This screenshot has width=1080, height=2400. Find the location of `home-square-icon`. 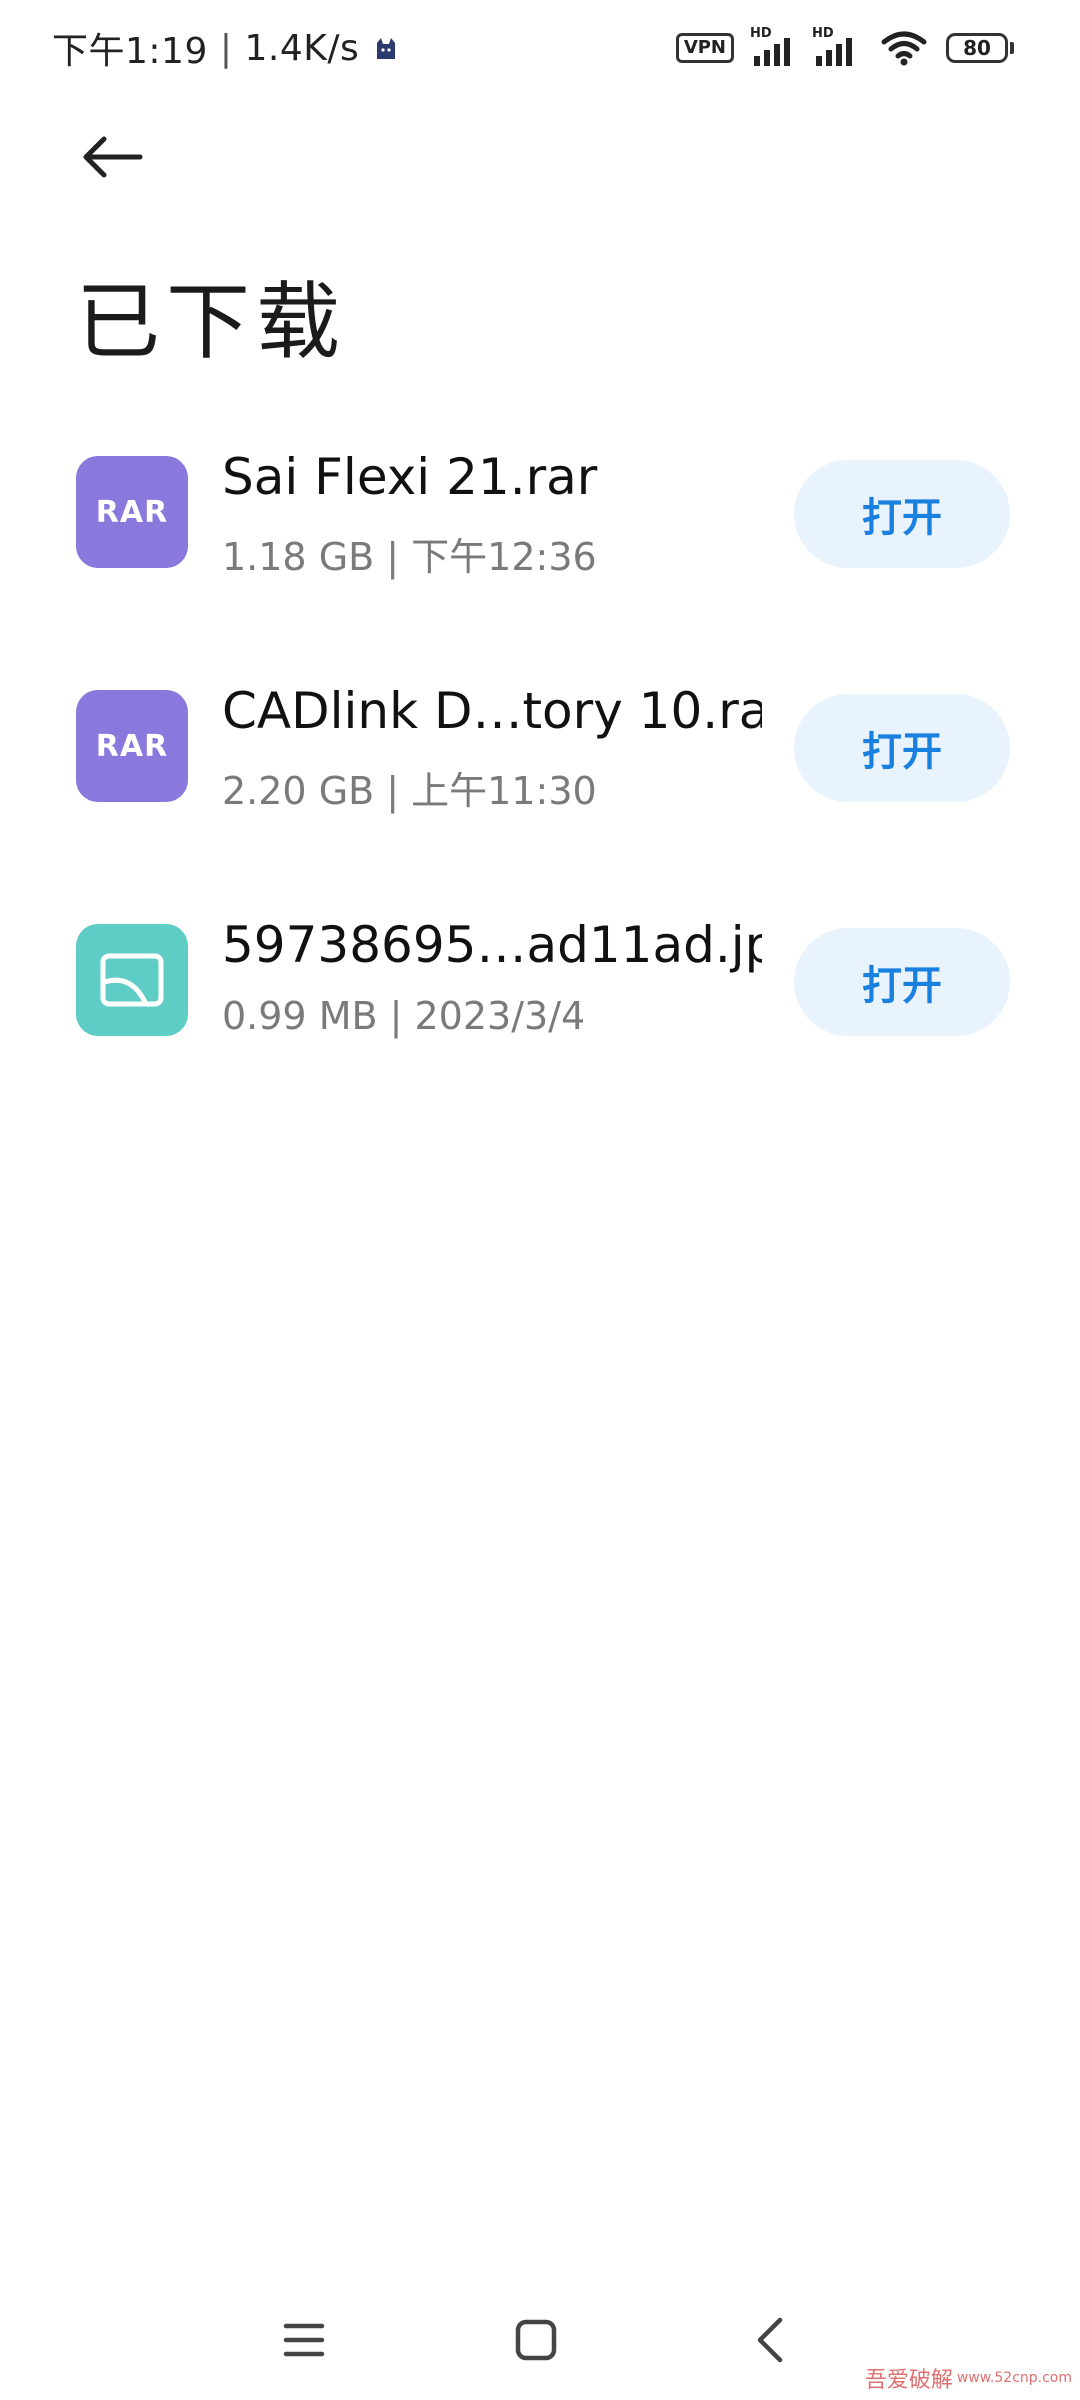

home-square-icon is located at coordinates (536, 2340).